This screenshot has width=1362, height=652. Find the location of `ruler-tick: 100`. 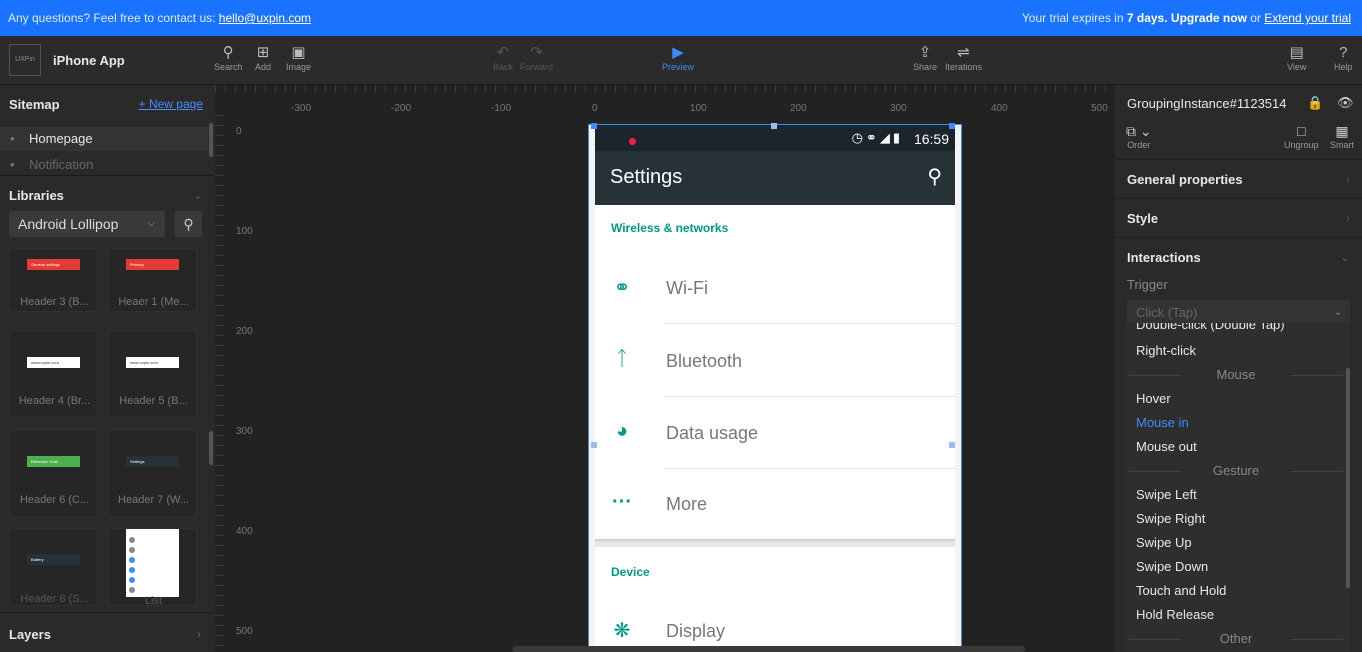

ruler-tick: 100 is located at coordinates (698, 108).